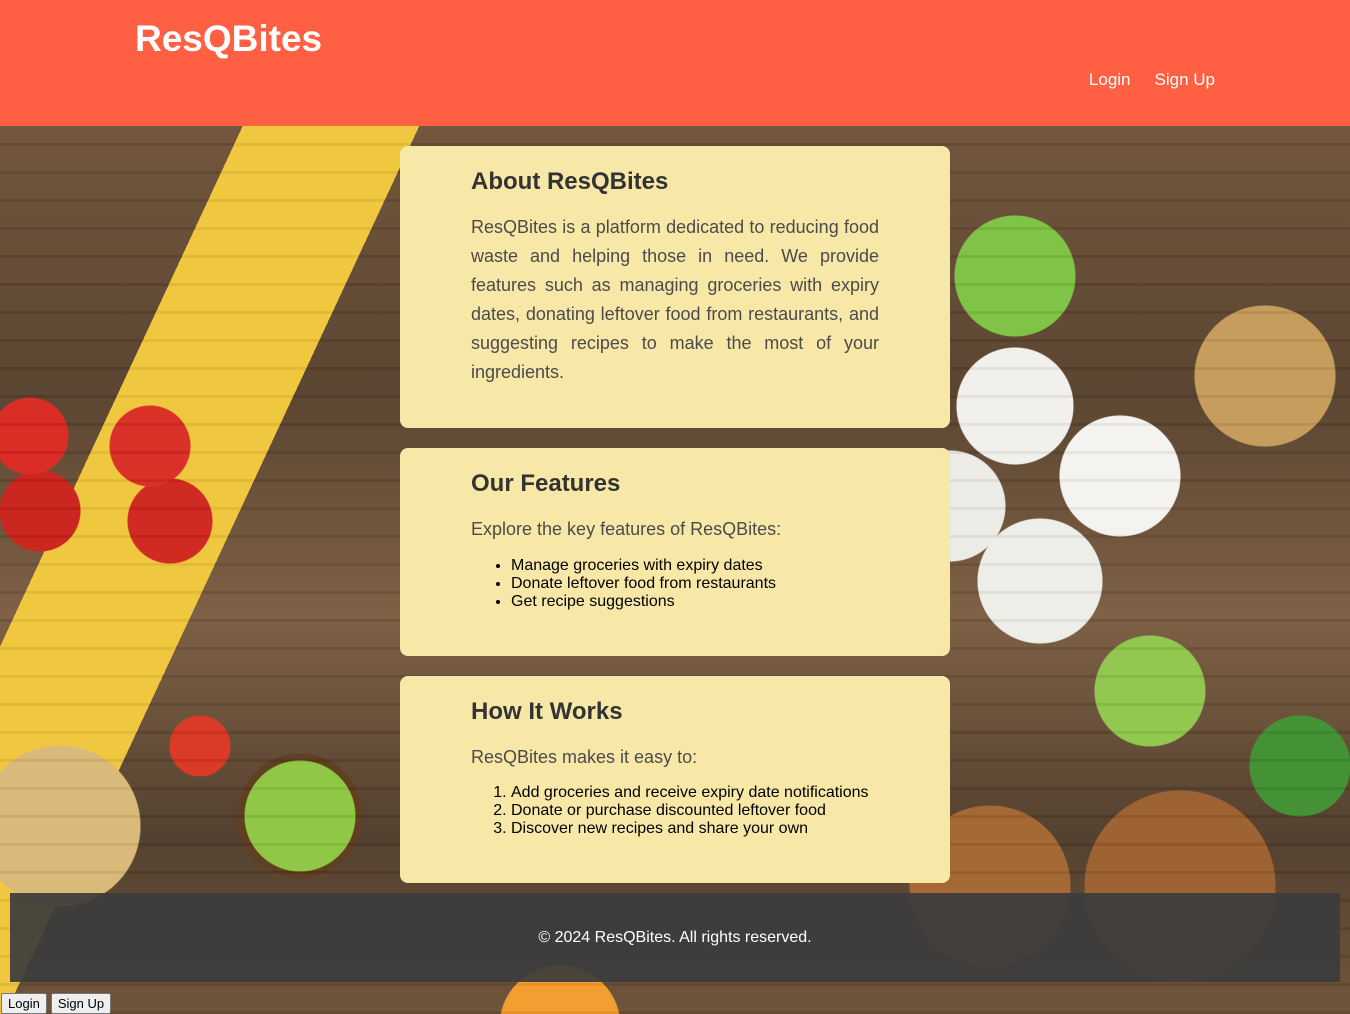  What do you see at coordinates (24, 1003) in the screenshot?
I see `login-button: Login` at bounding box center [24, 1003].